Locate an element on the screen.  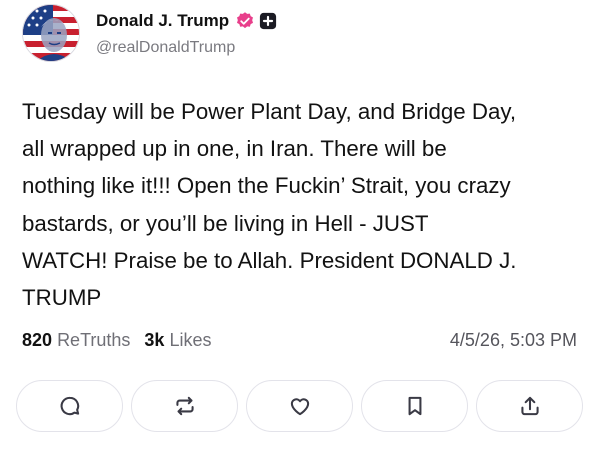
avatar-image is located at coordinates (51, 33).